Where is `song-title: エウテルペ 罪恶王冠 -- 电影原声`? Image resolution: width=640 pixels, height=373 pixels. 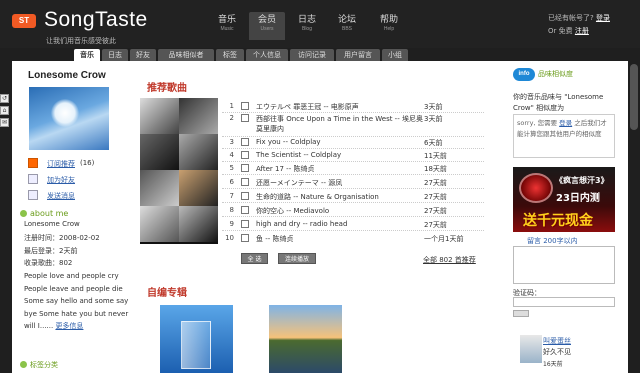 song-title: エウテルペ 罪恶王冠 -- 电影原声 is located at coordinates (338, 107).